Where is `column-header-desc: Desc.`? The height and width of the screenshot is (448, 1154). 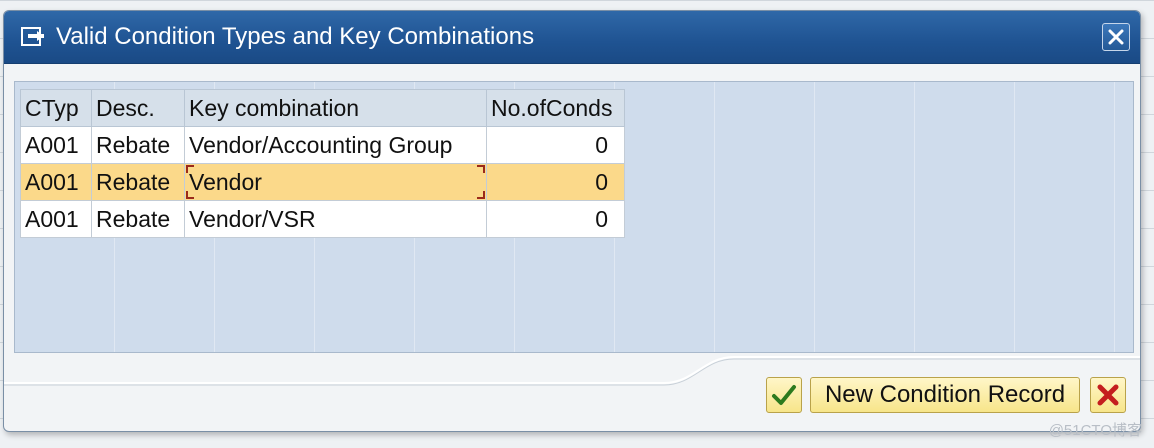 column-header-desc: Desc. is located at coordinates (138, 108).